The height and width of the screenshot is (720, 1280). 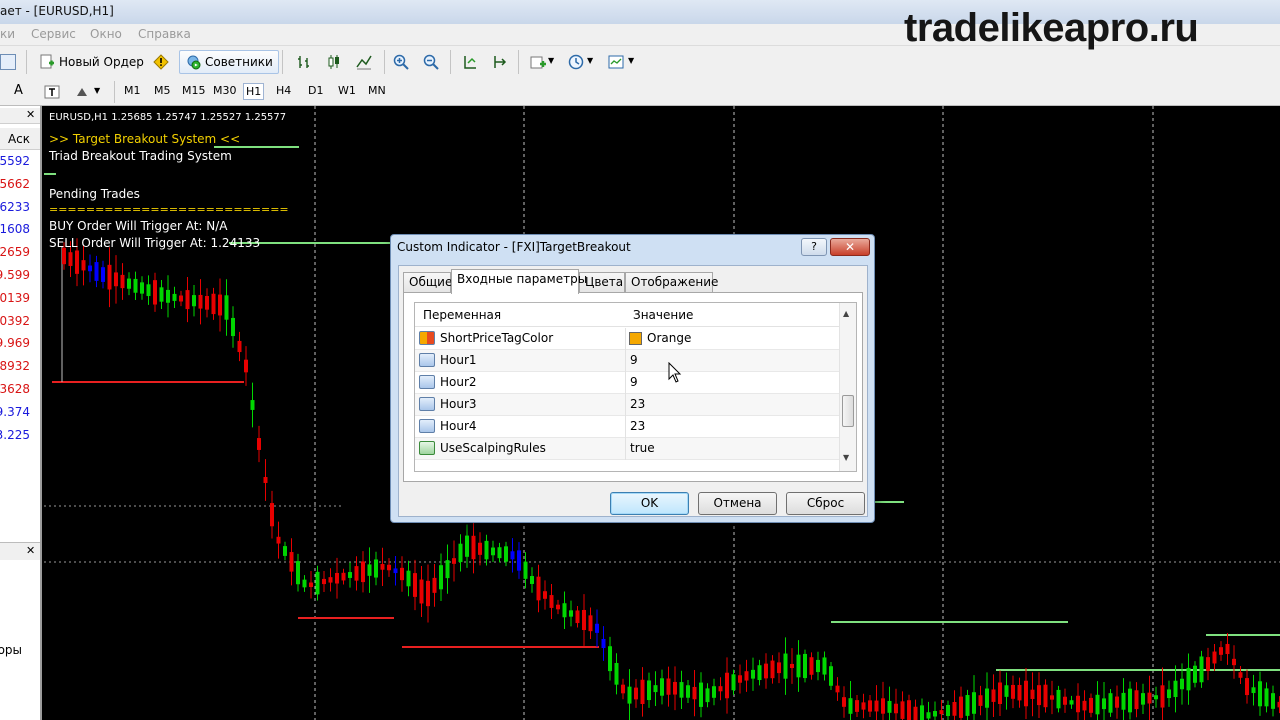 What do you see at coordinates (53, 34) in the screenshot?
I see `menu-item-service: Сервис` at bounding box center [53, 34].